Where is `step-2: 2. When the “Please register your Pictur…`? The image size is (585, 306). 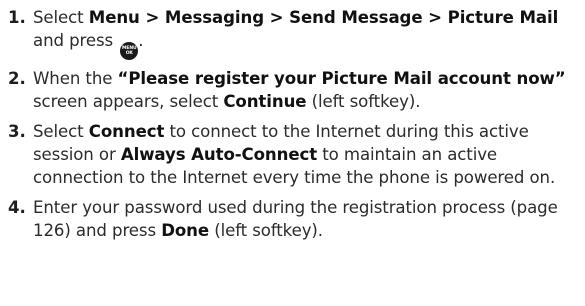
step-2: 2. When the “Please register your Pictur… is located at coordinates (290, 90).